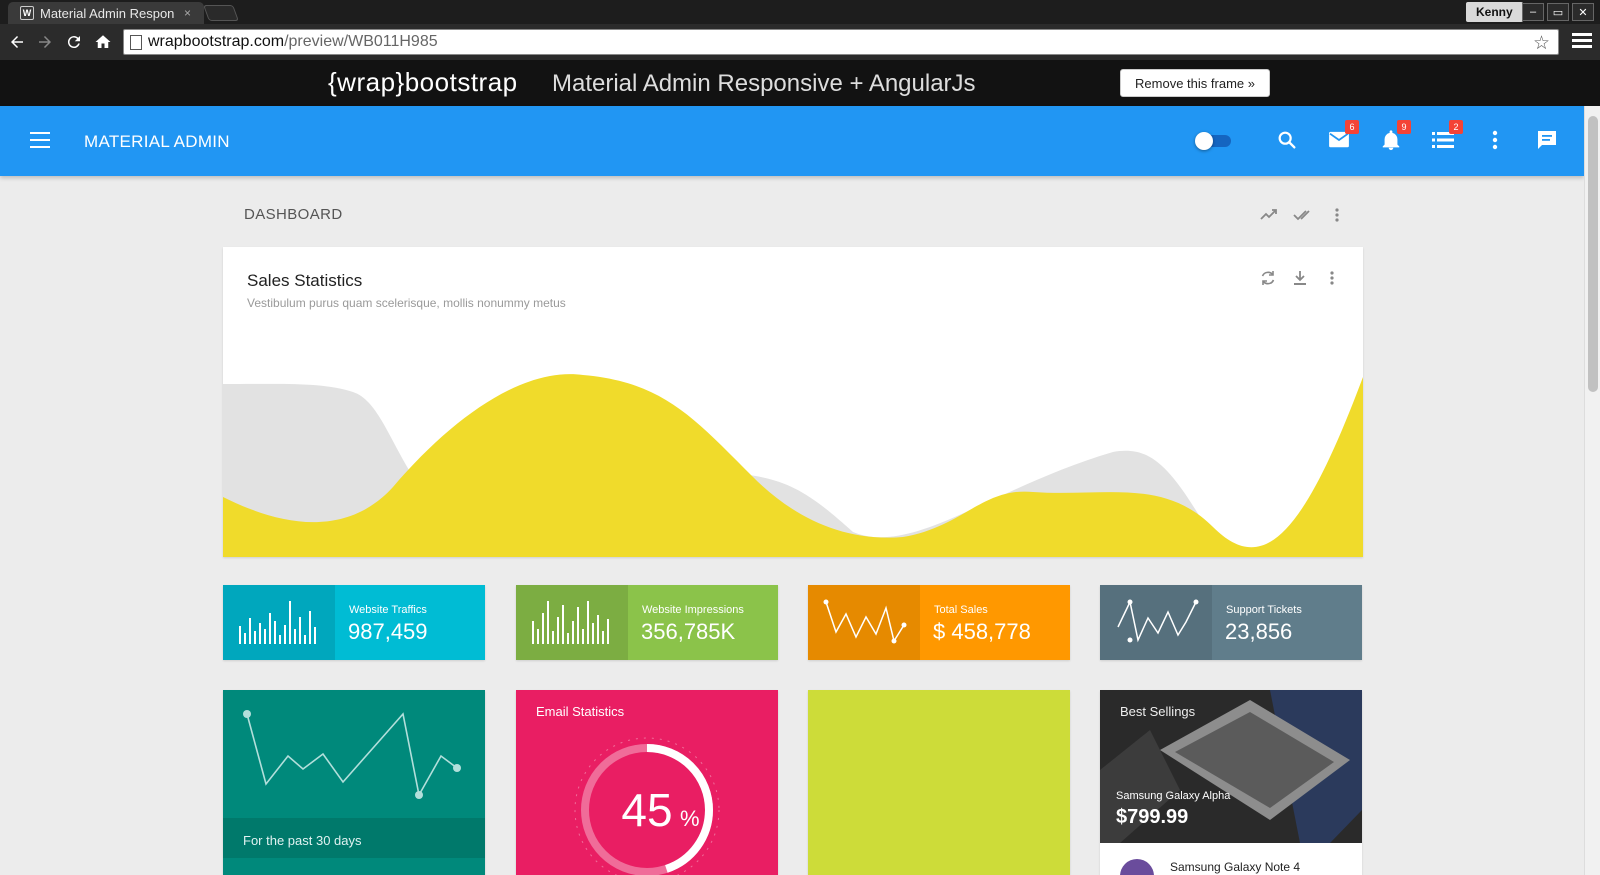  I want to click on back-icon, so click(17, 42).